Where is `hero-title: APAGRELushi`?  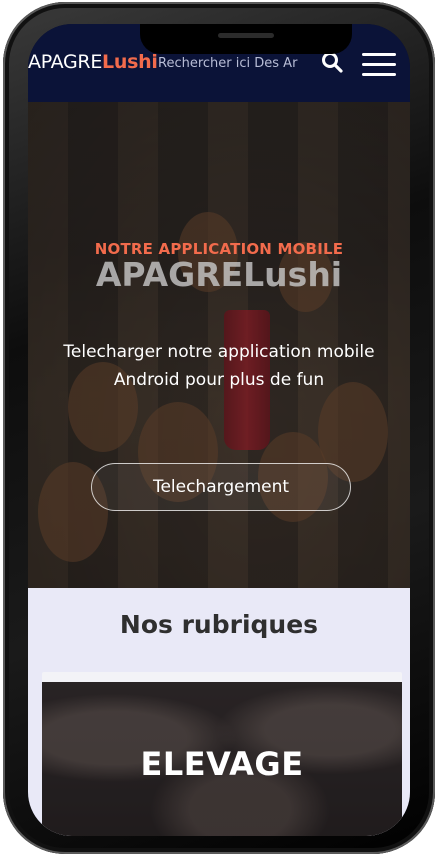 hero-title: APAGRELushi is located at coordinates (219, 274).